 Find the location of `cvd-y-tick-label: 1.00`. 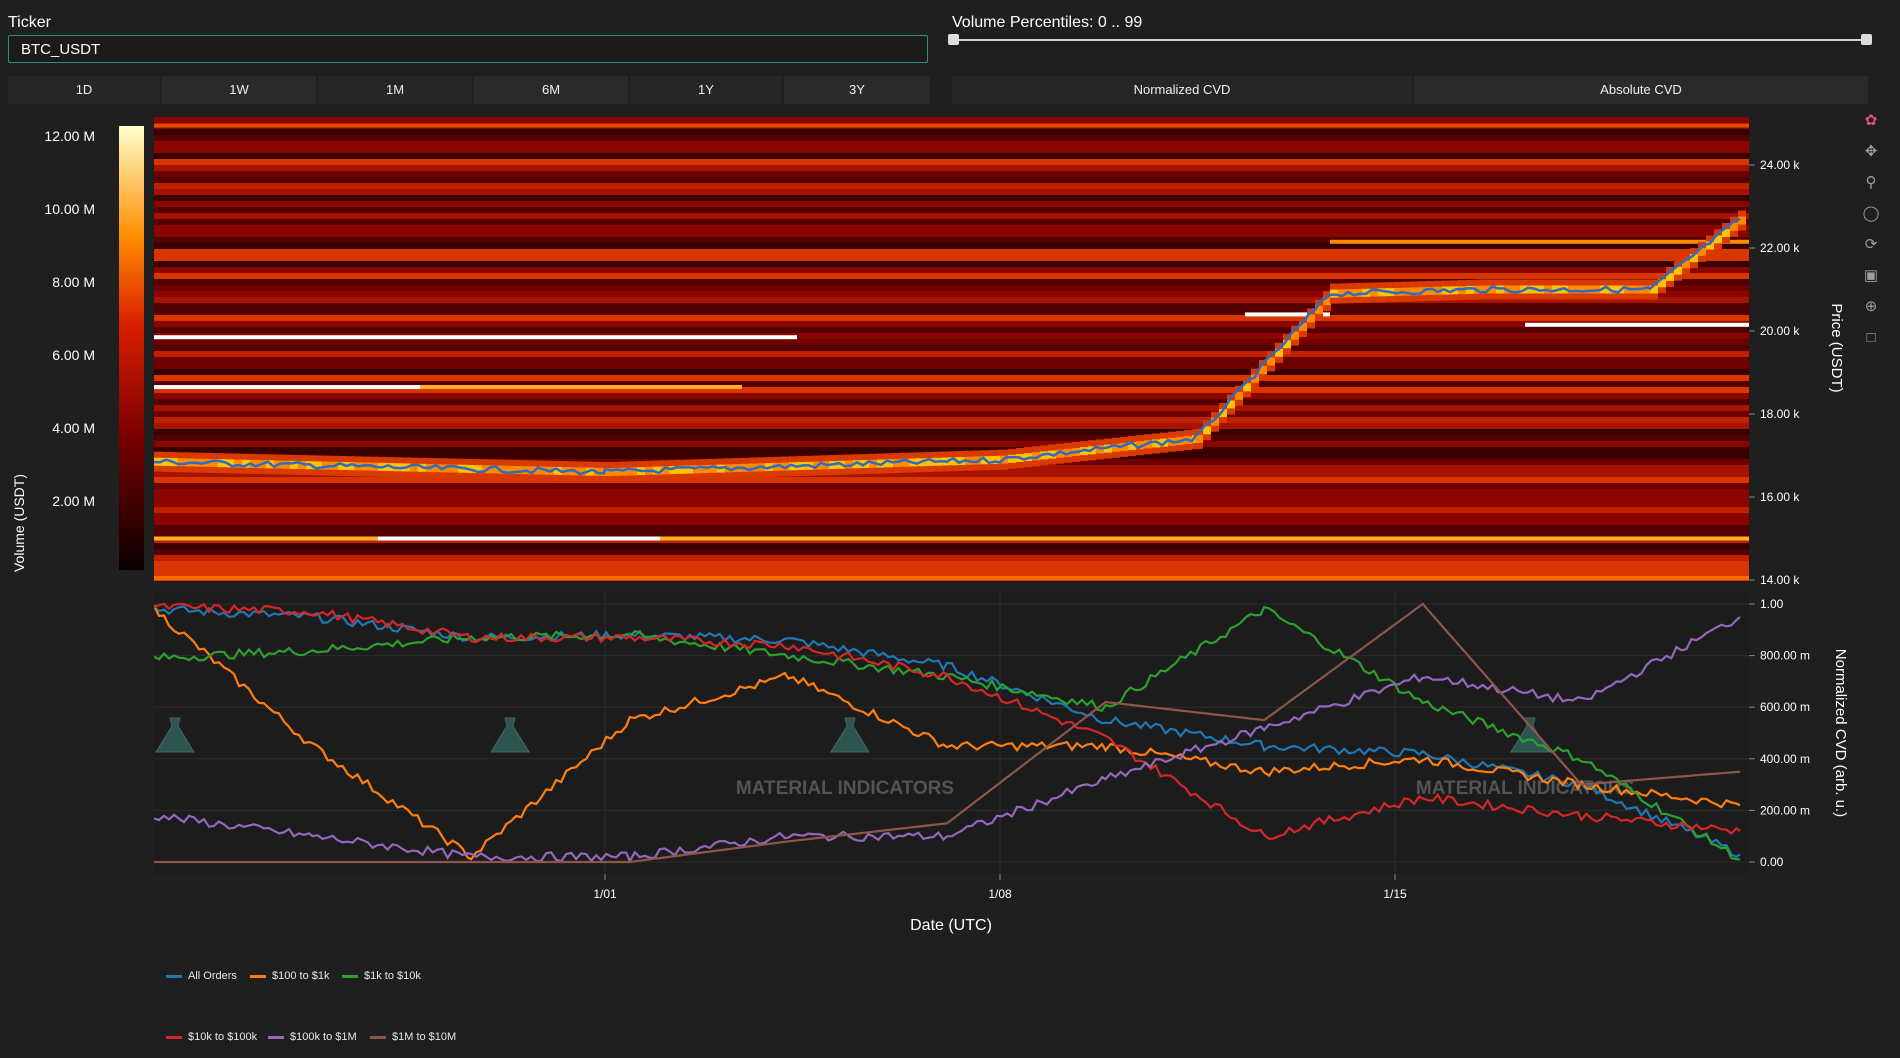

cvd-y-tick-label: 1.00 is located at coordinates (1772, 604).